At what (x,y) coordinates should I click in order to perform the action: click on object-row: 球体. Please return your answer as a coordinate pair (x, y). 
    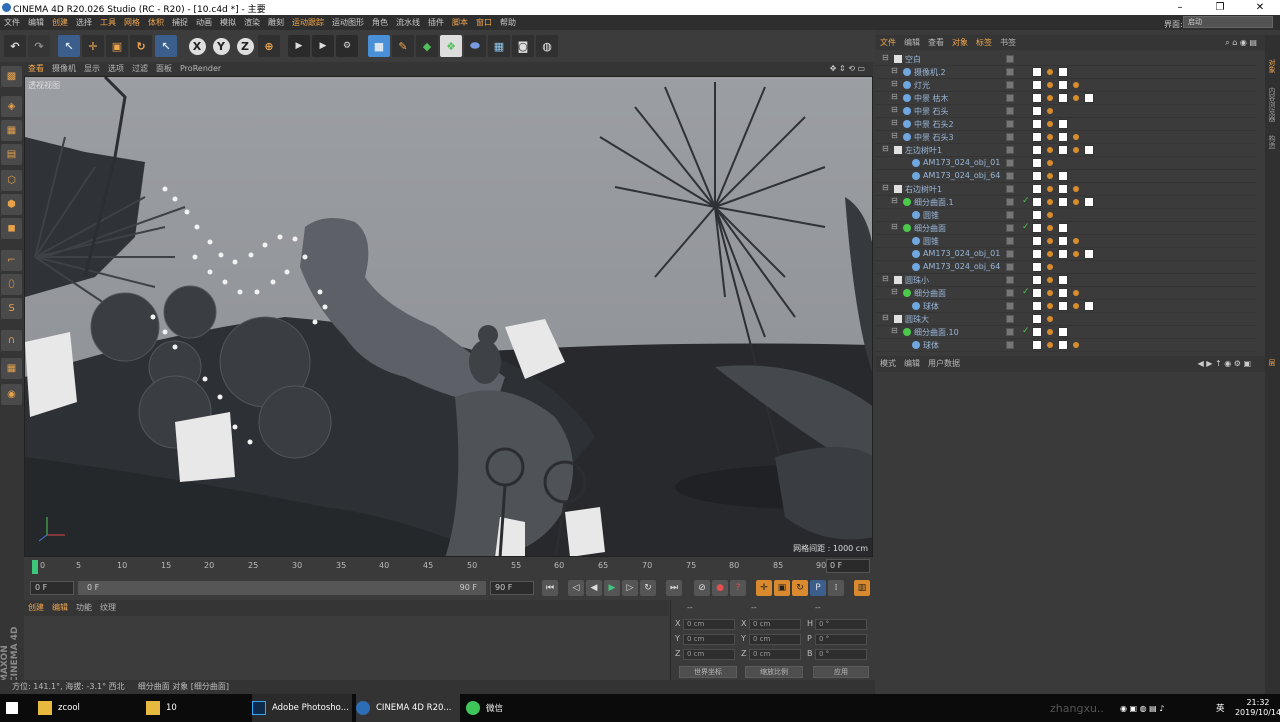
    Looking at the image, I should click on (1066, 306).